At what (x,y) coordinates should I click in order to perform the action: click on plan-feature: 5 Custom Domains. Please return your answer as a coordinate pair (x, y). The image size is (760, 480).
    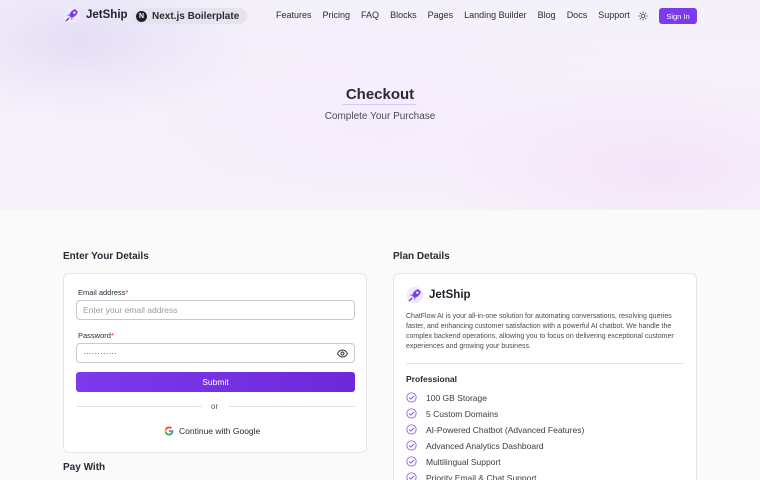
    Looking at the image, I should click on (452, 413).